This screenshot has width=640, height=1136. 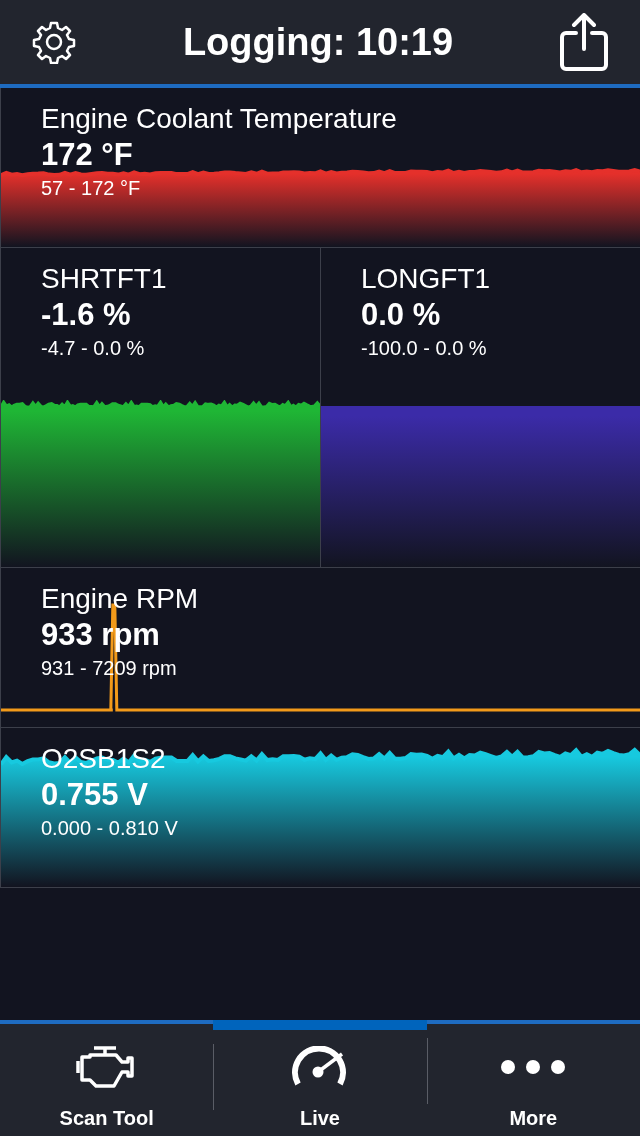 What do you see at coordinates (54, 42) in the screenshot?
I see `settings-icon` at bounding box center [54, 42].